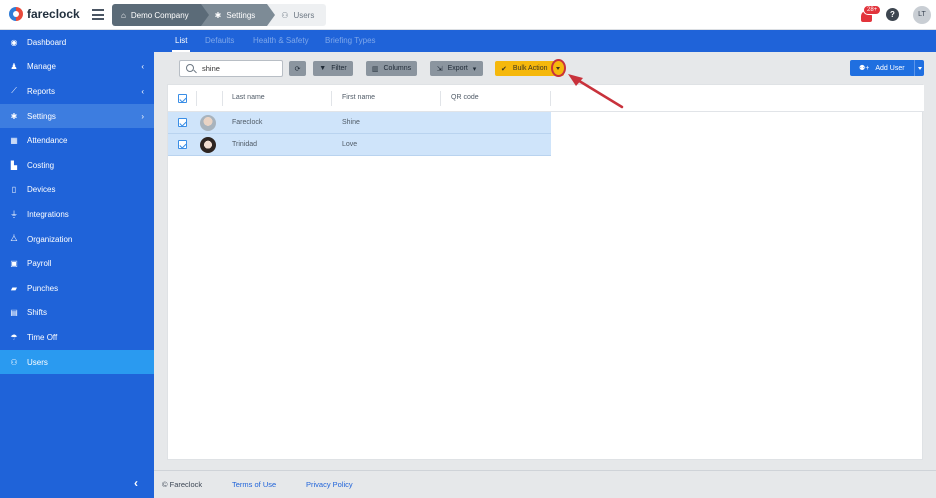 The height and width of the screenshot is (498, 936). Describe the element at coordinates (53, 14) in the screenshot. I see `brand-name: fareclock` at that location.